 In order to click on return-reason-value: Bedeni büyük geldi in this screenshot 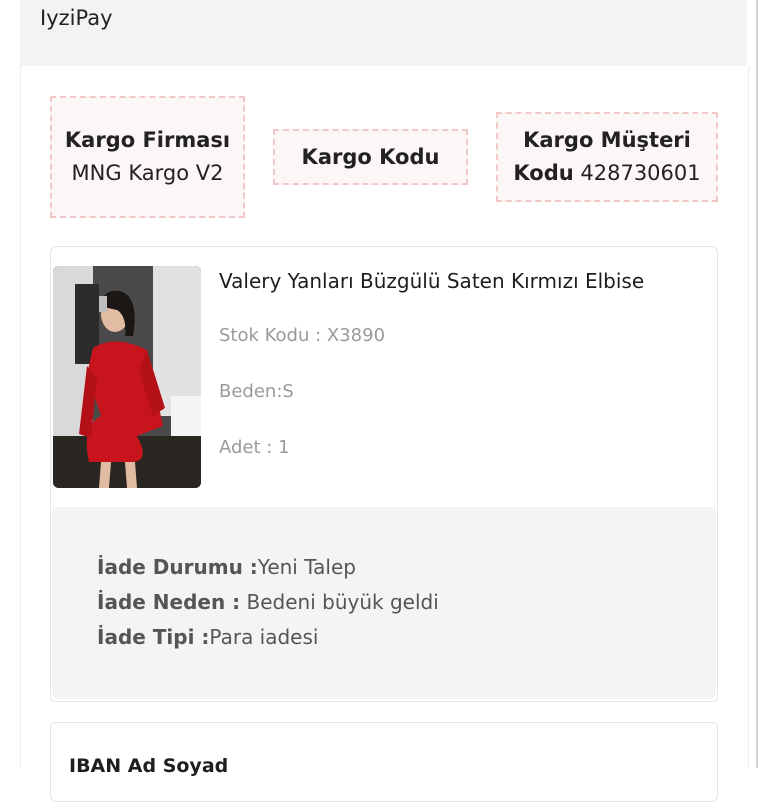, I will do `click(339, 602)`.